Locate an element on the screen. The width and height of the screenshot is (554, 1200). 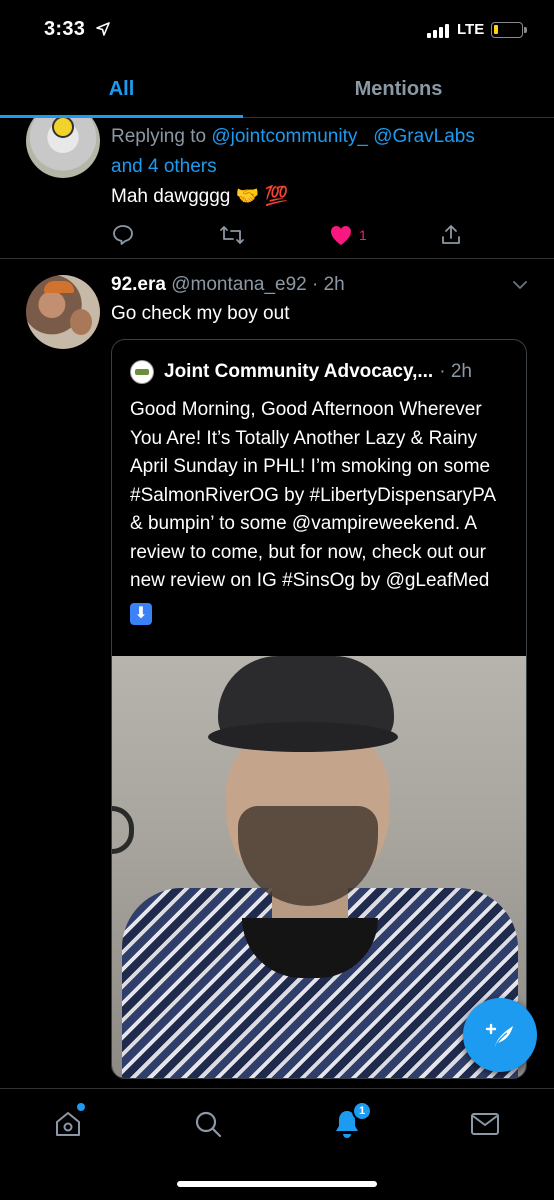
nav-notifications: 1 is located at coordinates (351, 1121).